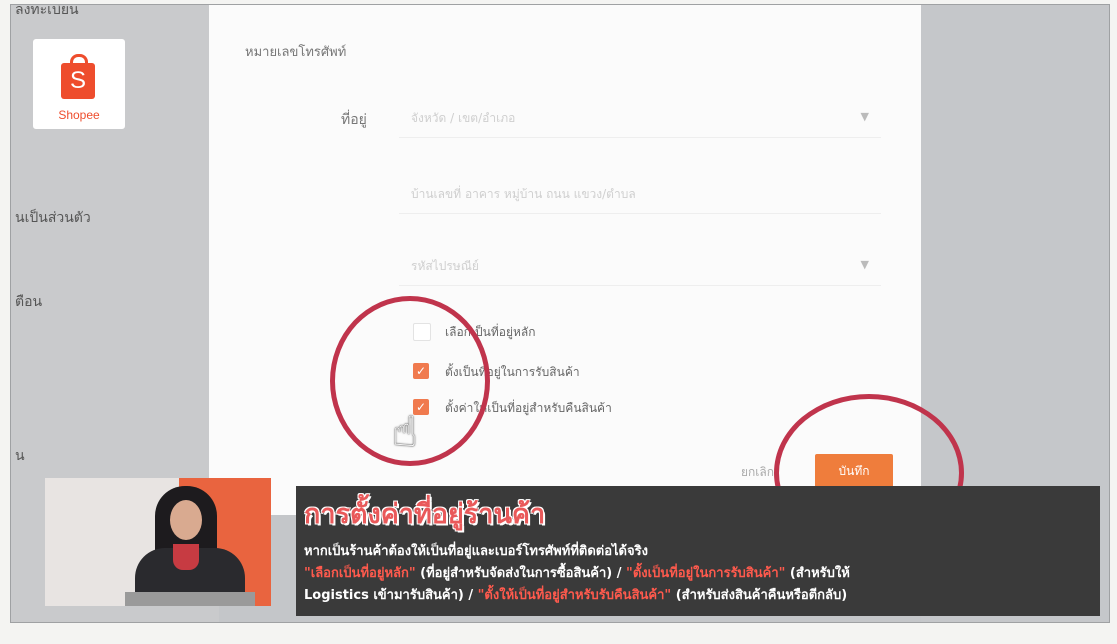  I want to click on presenter-video, so click(158, 542).